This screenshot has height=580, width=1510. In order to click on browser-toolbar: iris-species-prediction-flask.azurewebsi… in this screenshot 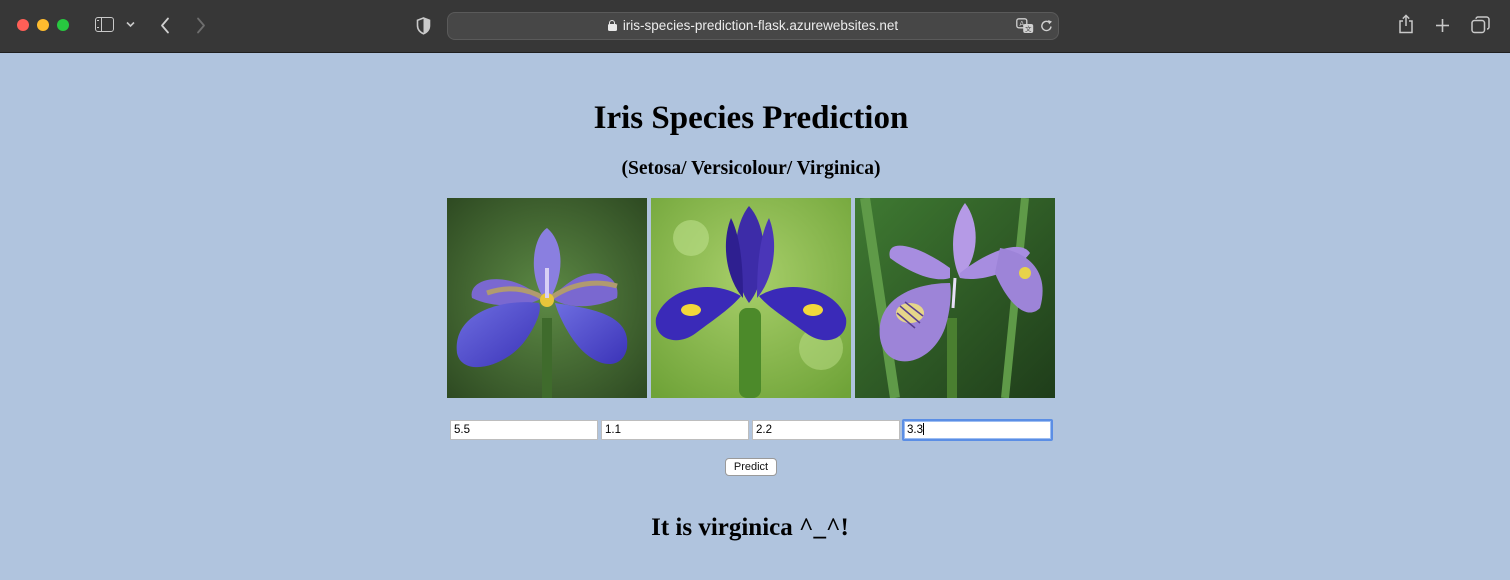, I will do `click(755, 26)`.